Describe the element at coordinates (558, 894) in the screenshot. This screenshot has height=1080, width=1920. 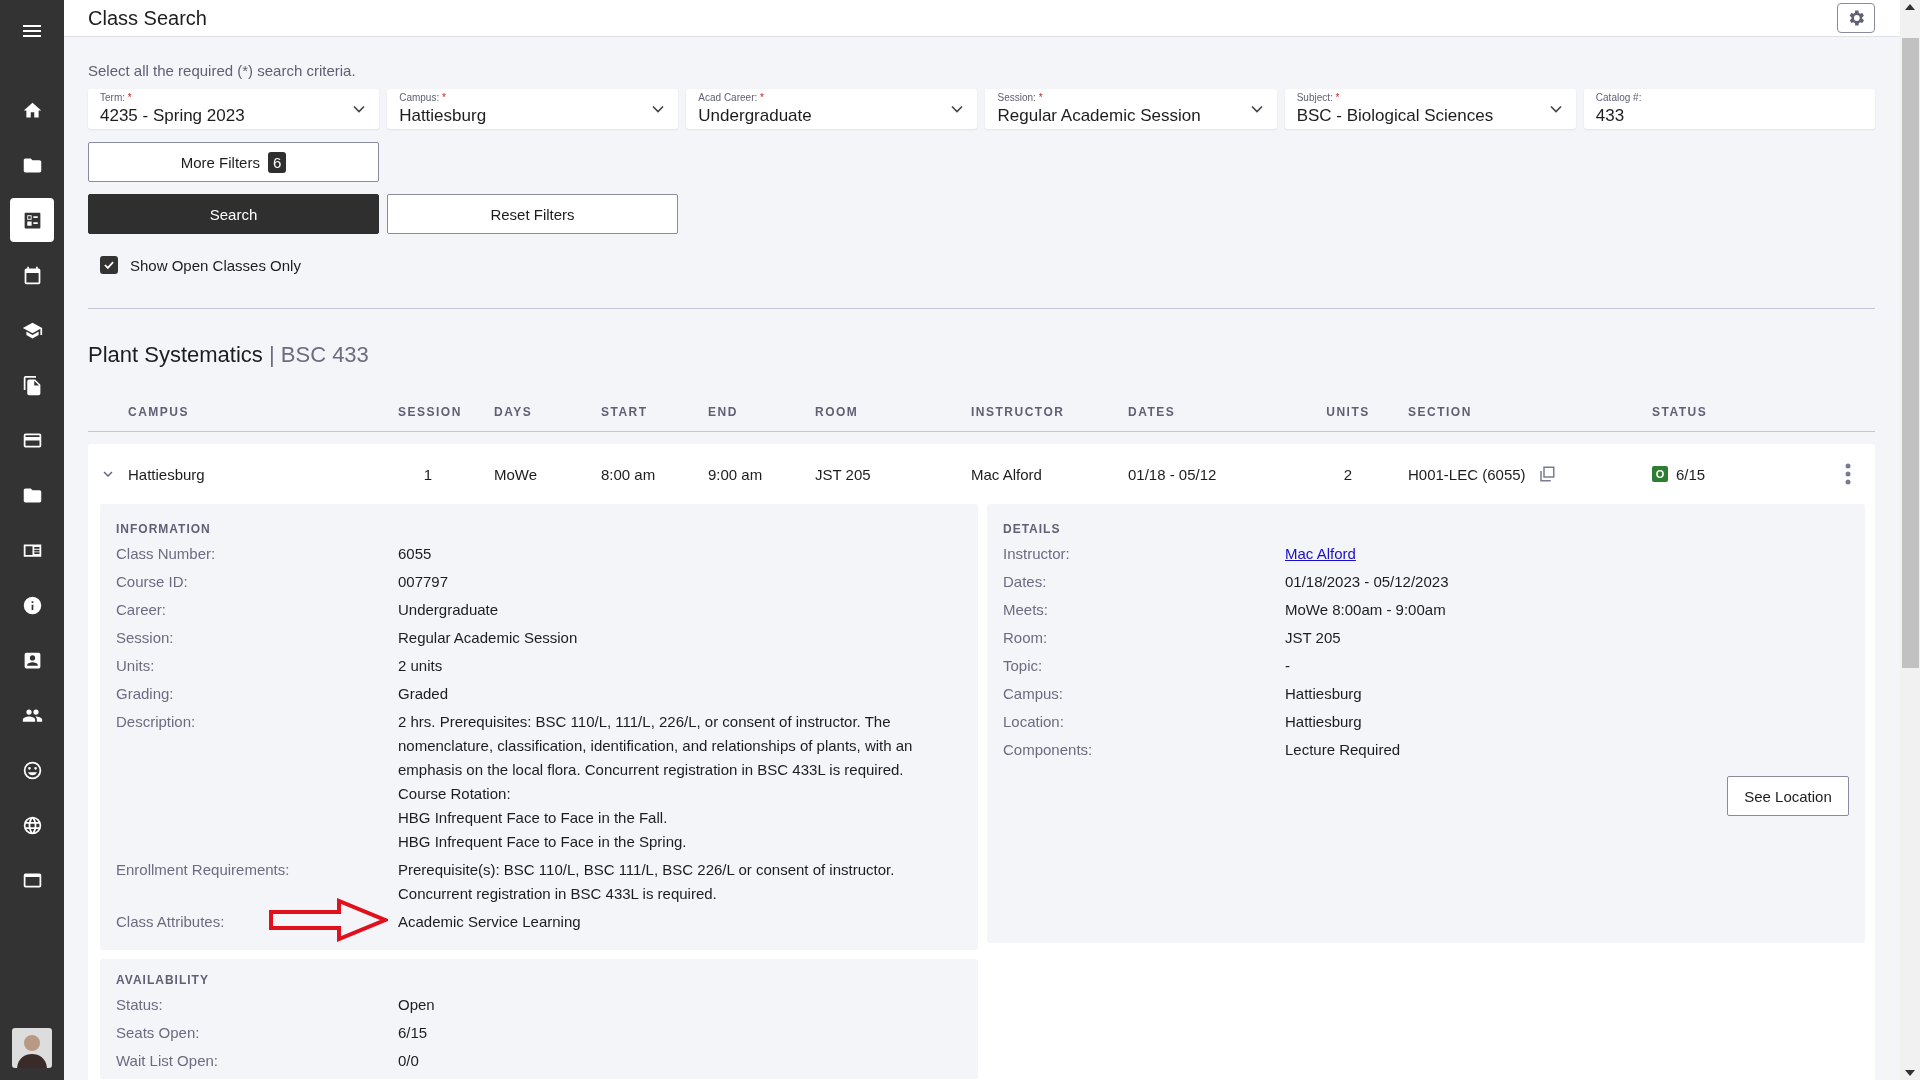
I see `field-value: Concurrent registration in BSC 433L is required.` at that location.